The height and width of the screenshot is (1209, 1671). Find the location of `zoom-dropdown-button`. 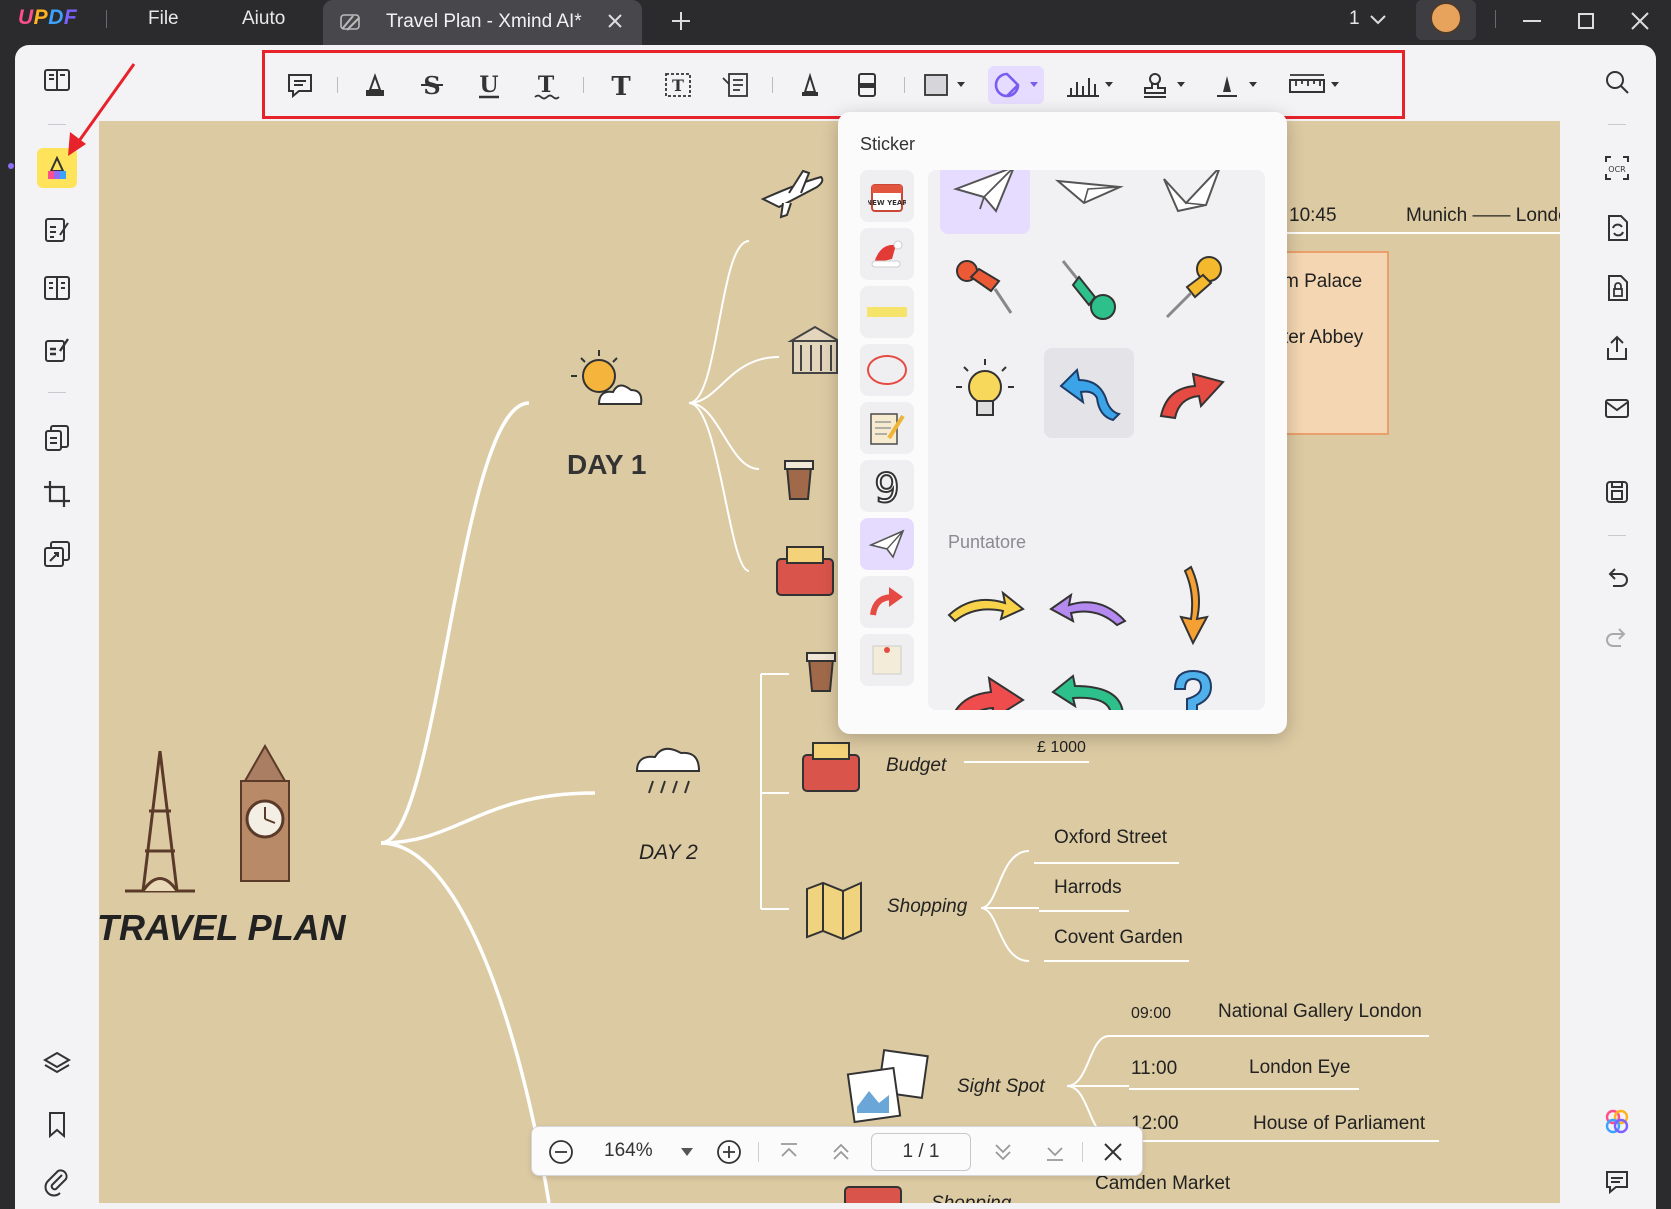

zoom-dropdown-button is located at coordinates (687, 1152).